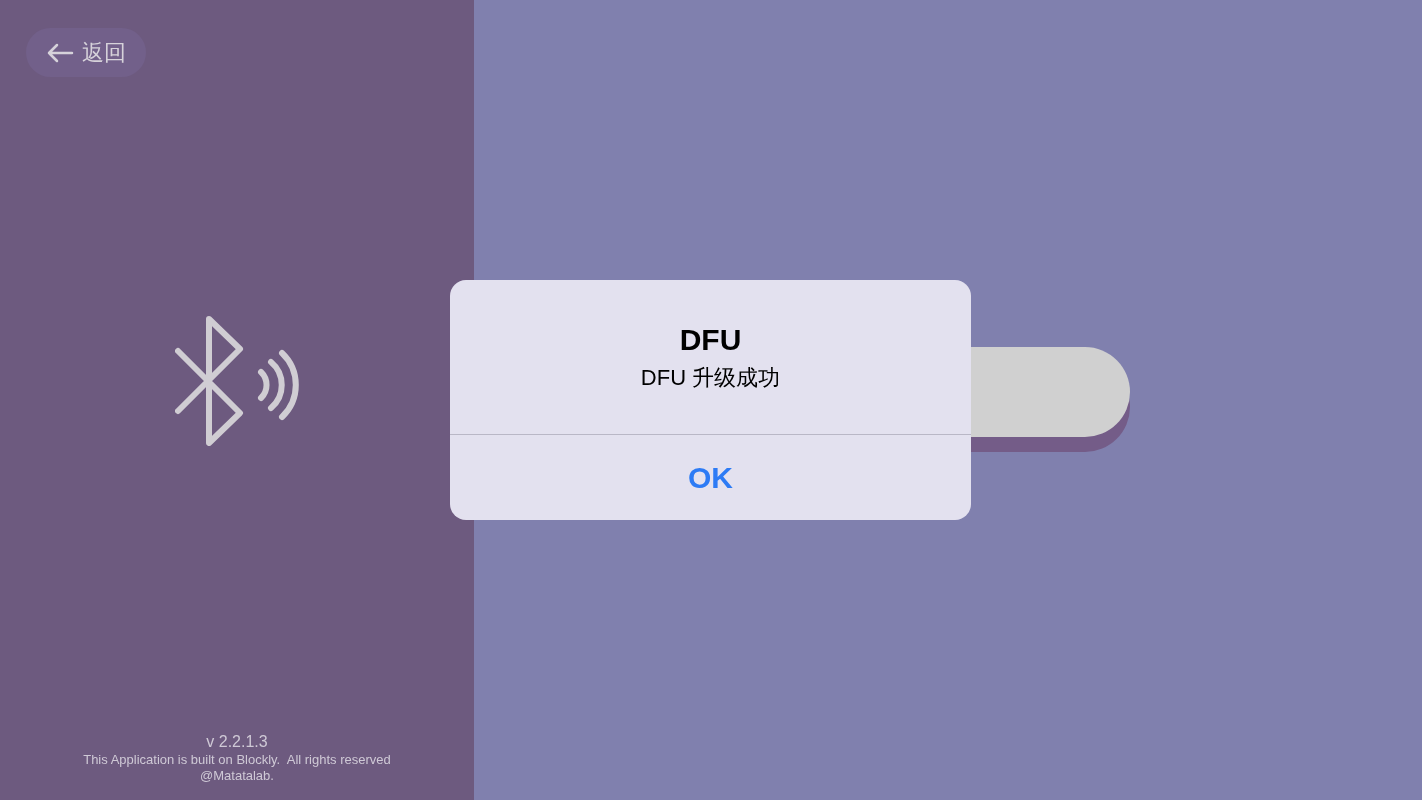  What do you see at coordinates (237, 380) in the screenshot?
I see `bluetooth-signal-icon` at bounding box center [237, 380].